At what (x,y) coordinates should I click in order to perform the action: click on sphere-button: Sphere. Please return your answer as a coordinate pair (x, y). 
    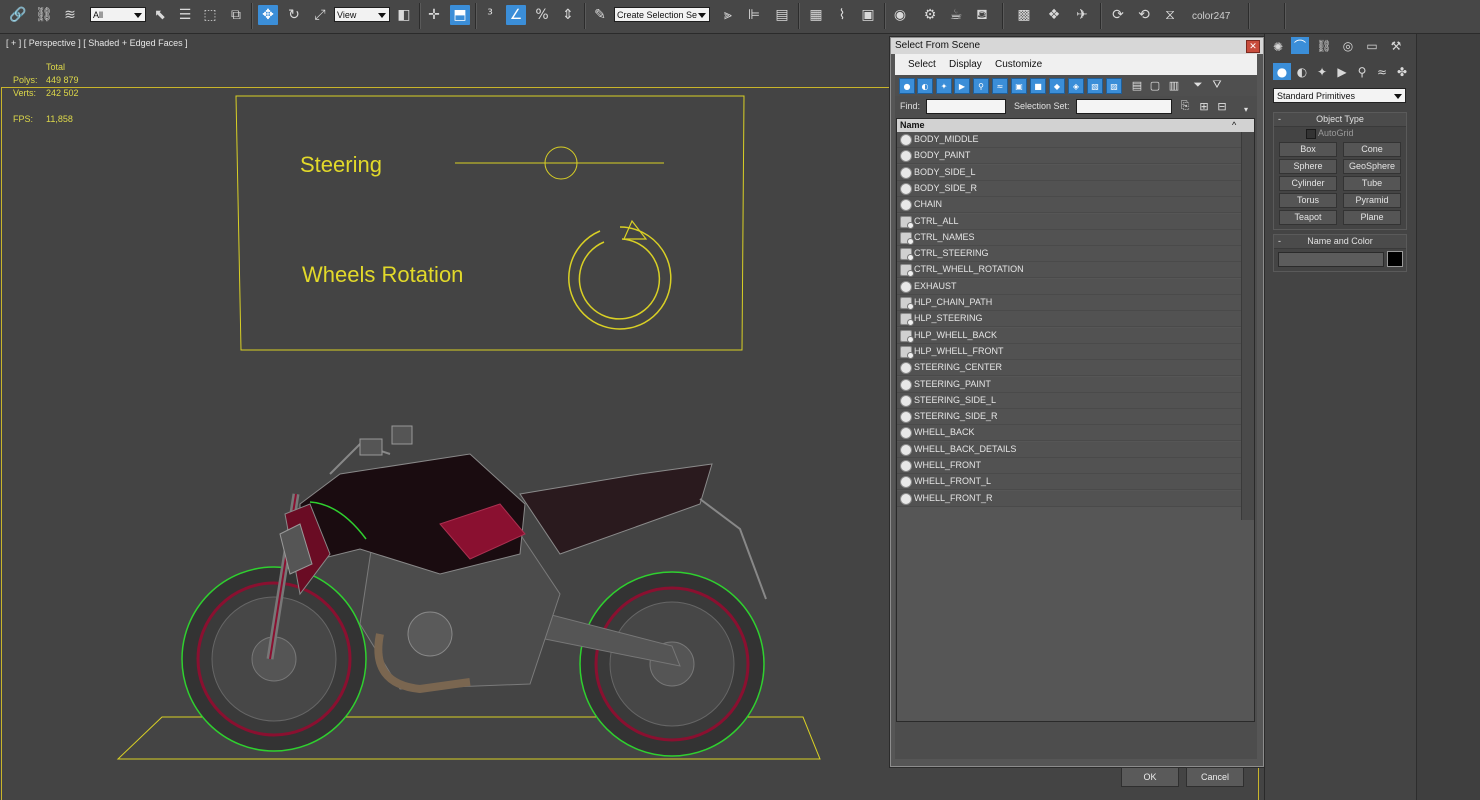
    Looking at the image, I should click on (1308, 166).